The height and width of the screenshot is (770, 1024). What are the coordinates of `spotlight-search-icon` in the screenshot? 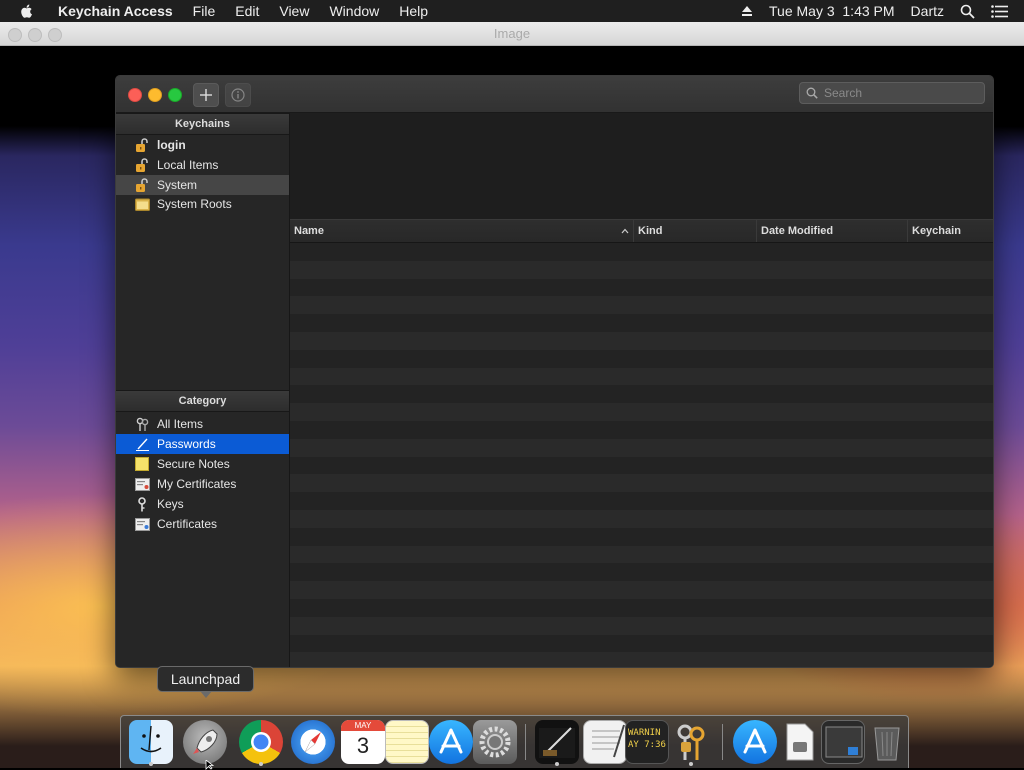 It's located at (967, 11).